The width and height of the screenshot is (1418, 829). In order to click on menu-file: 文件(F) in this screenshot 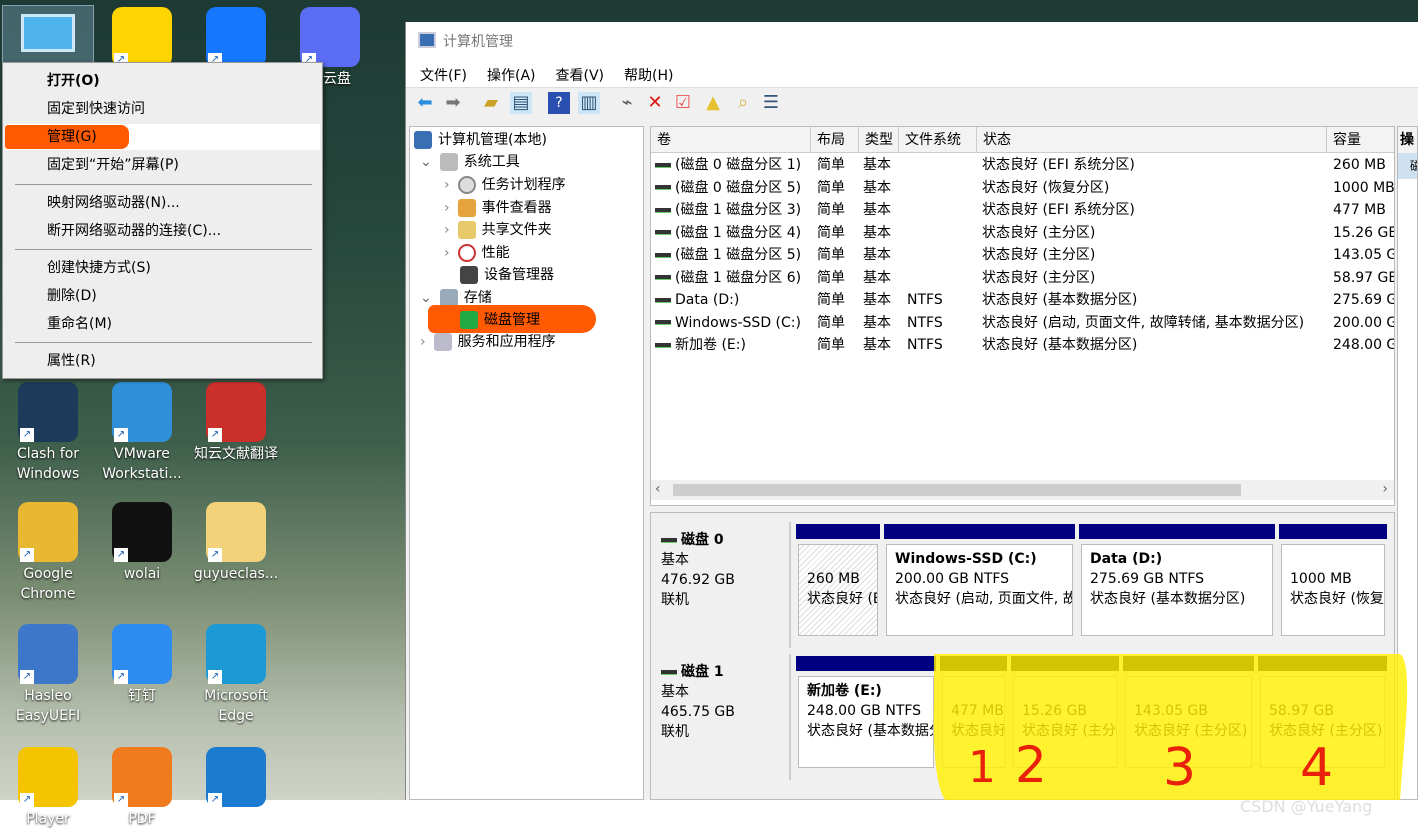, I will do `click(443, 76)`.